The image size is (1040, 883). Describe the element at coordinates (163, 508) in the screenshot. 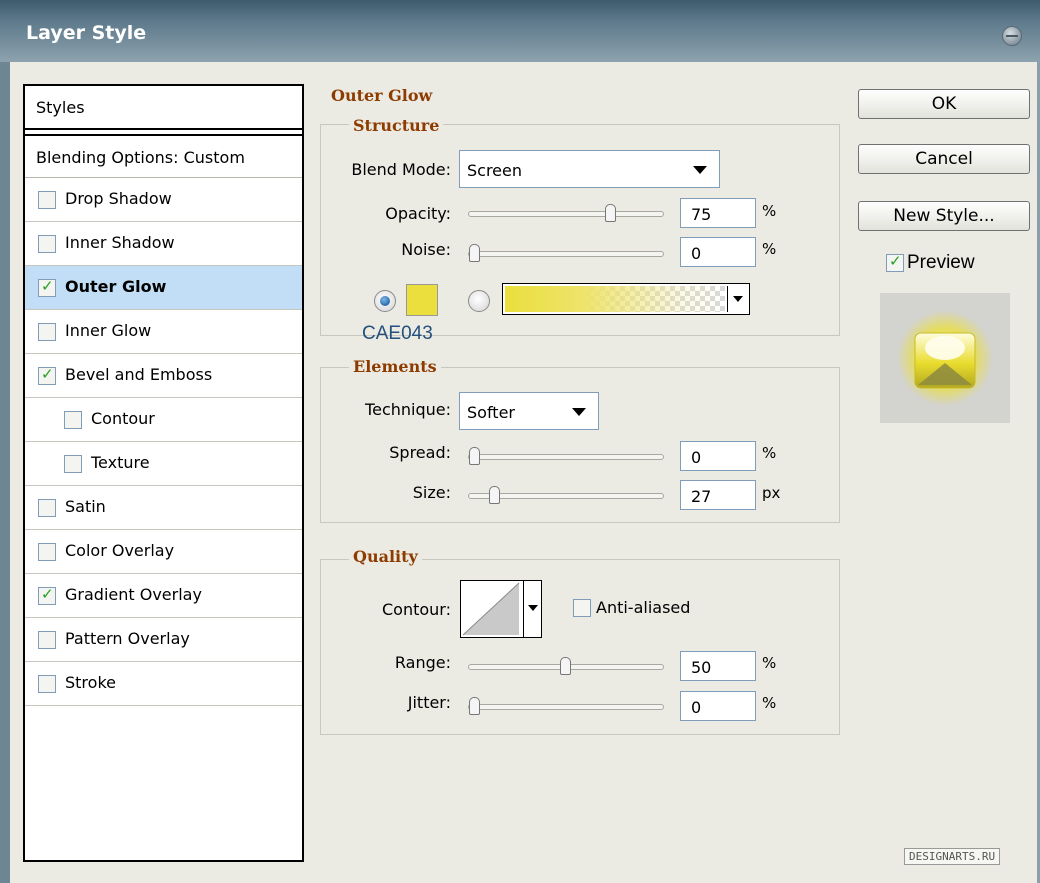

I see `style-item-satin: Satin` at that location.